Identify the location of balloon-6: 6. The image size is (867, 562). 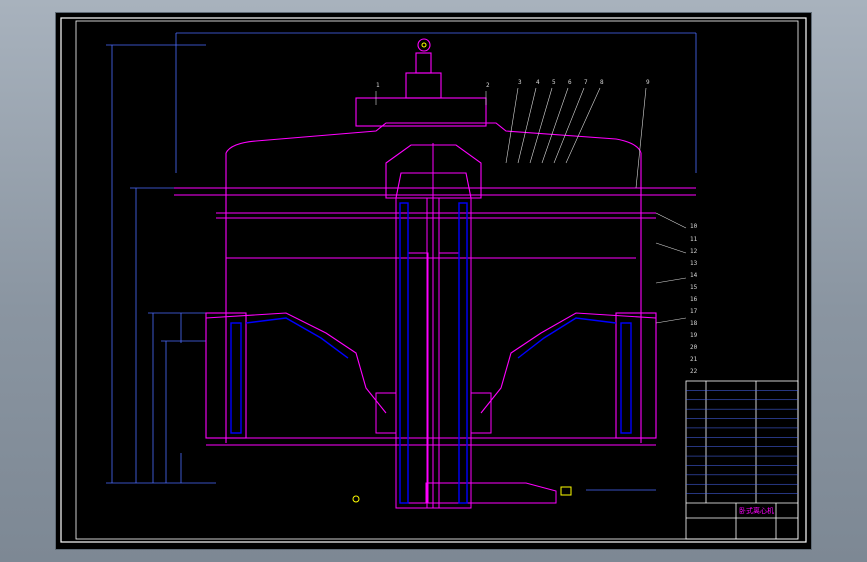
(570, 82).